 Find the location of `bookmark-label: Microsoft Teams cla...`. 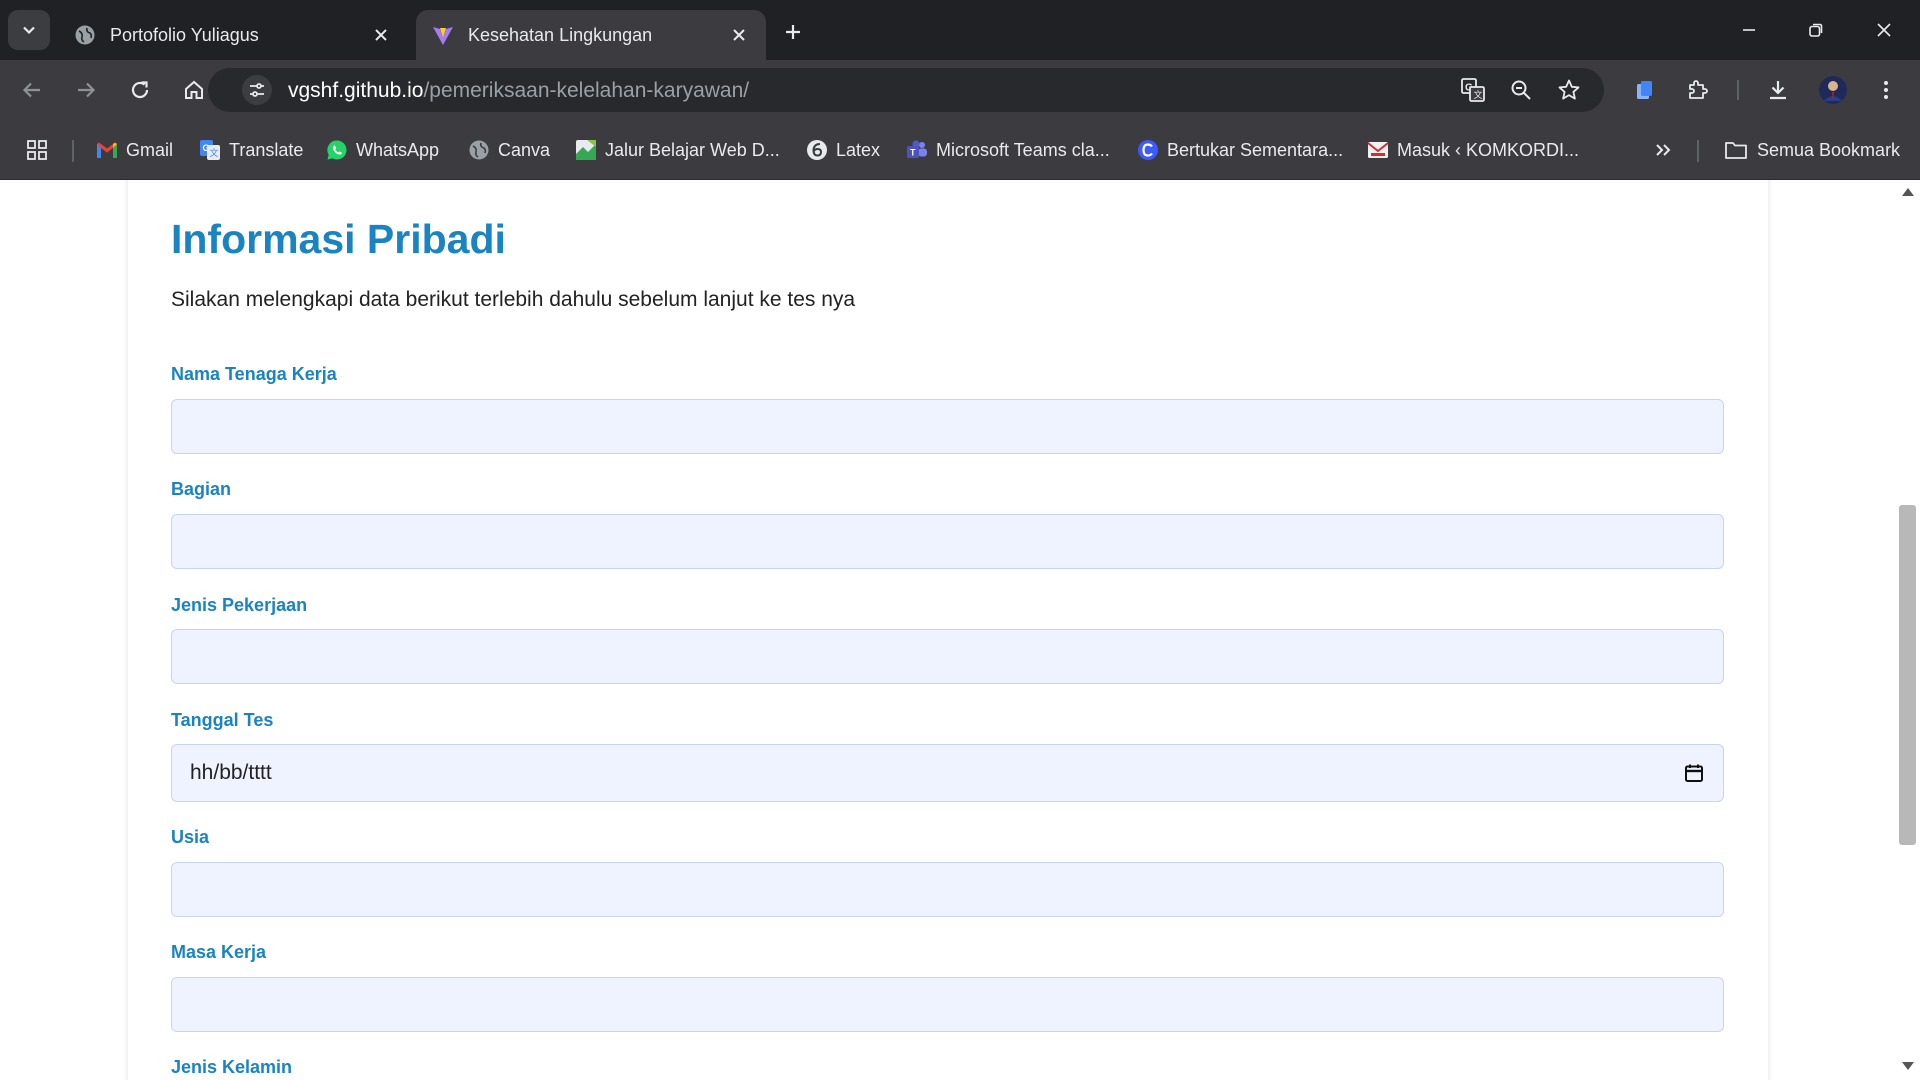

bookmark-label: Microsoft Teams cla... is located at coordinates (1023, 149).